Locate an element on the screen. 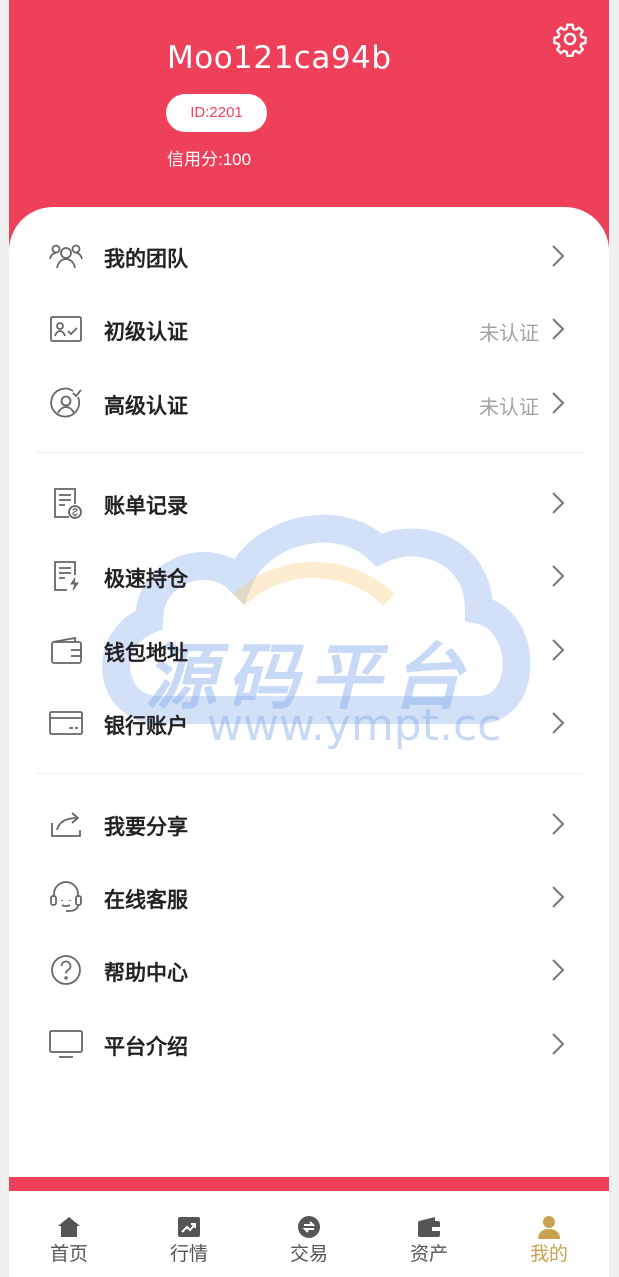 The width and height of the screenshot is (619, 1277). document-bolt-icon is located at coordinates (66, 576).